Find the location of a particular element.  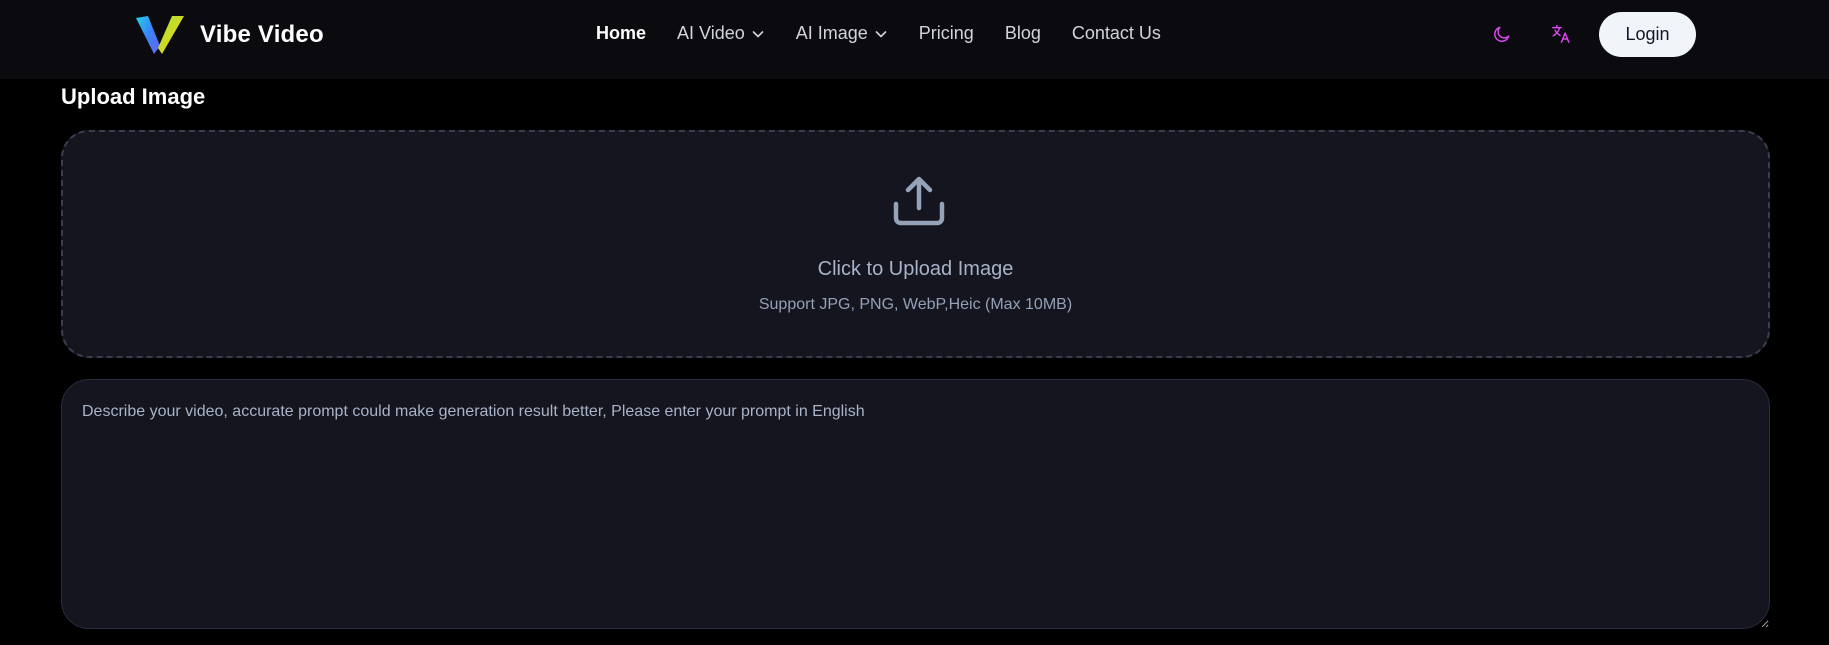

nav-item-ai-image: AI Image is located at coordinates (842, 33).